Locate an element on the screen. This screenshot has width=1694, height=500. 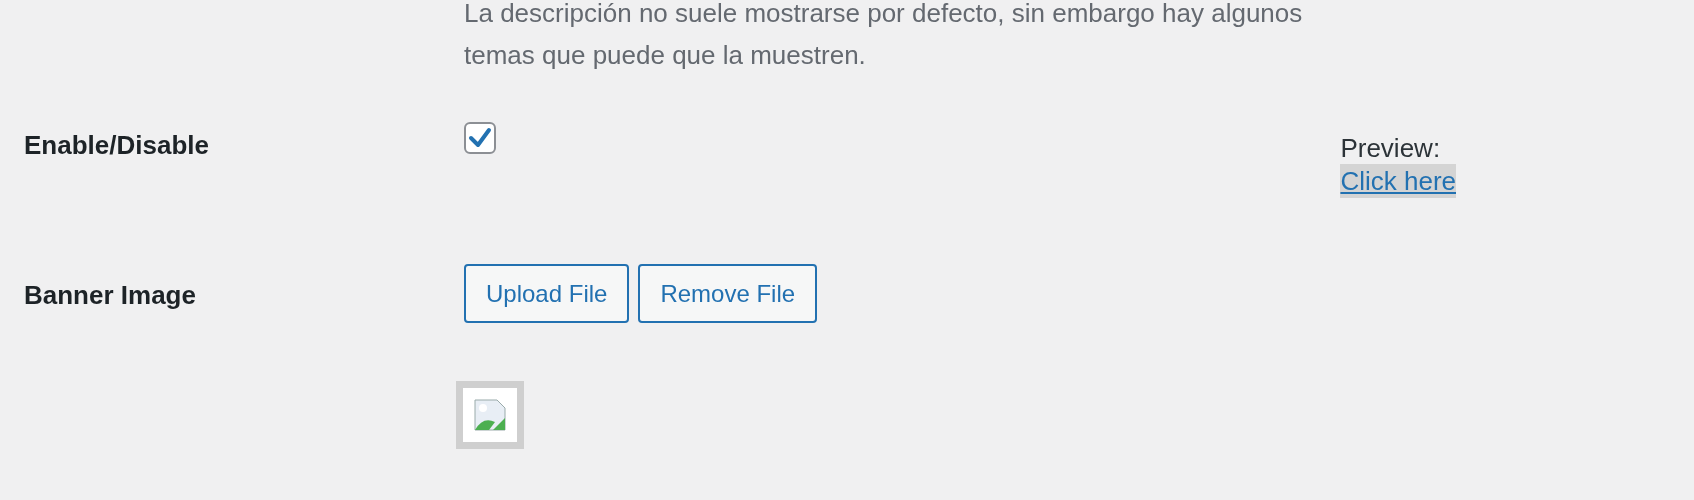
broken-image-icon is located at coordinates (490, 415).